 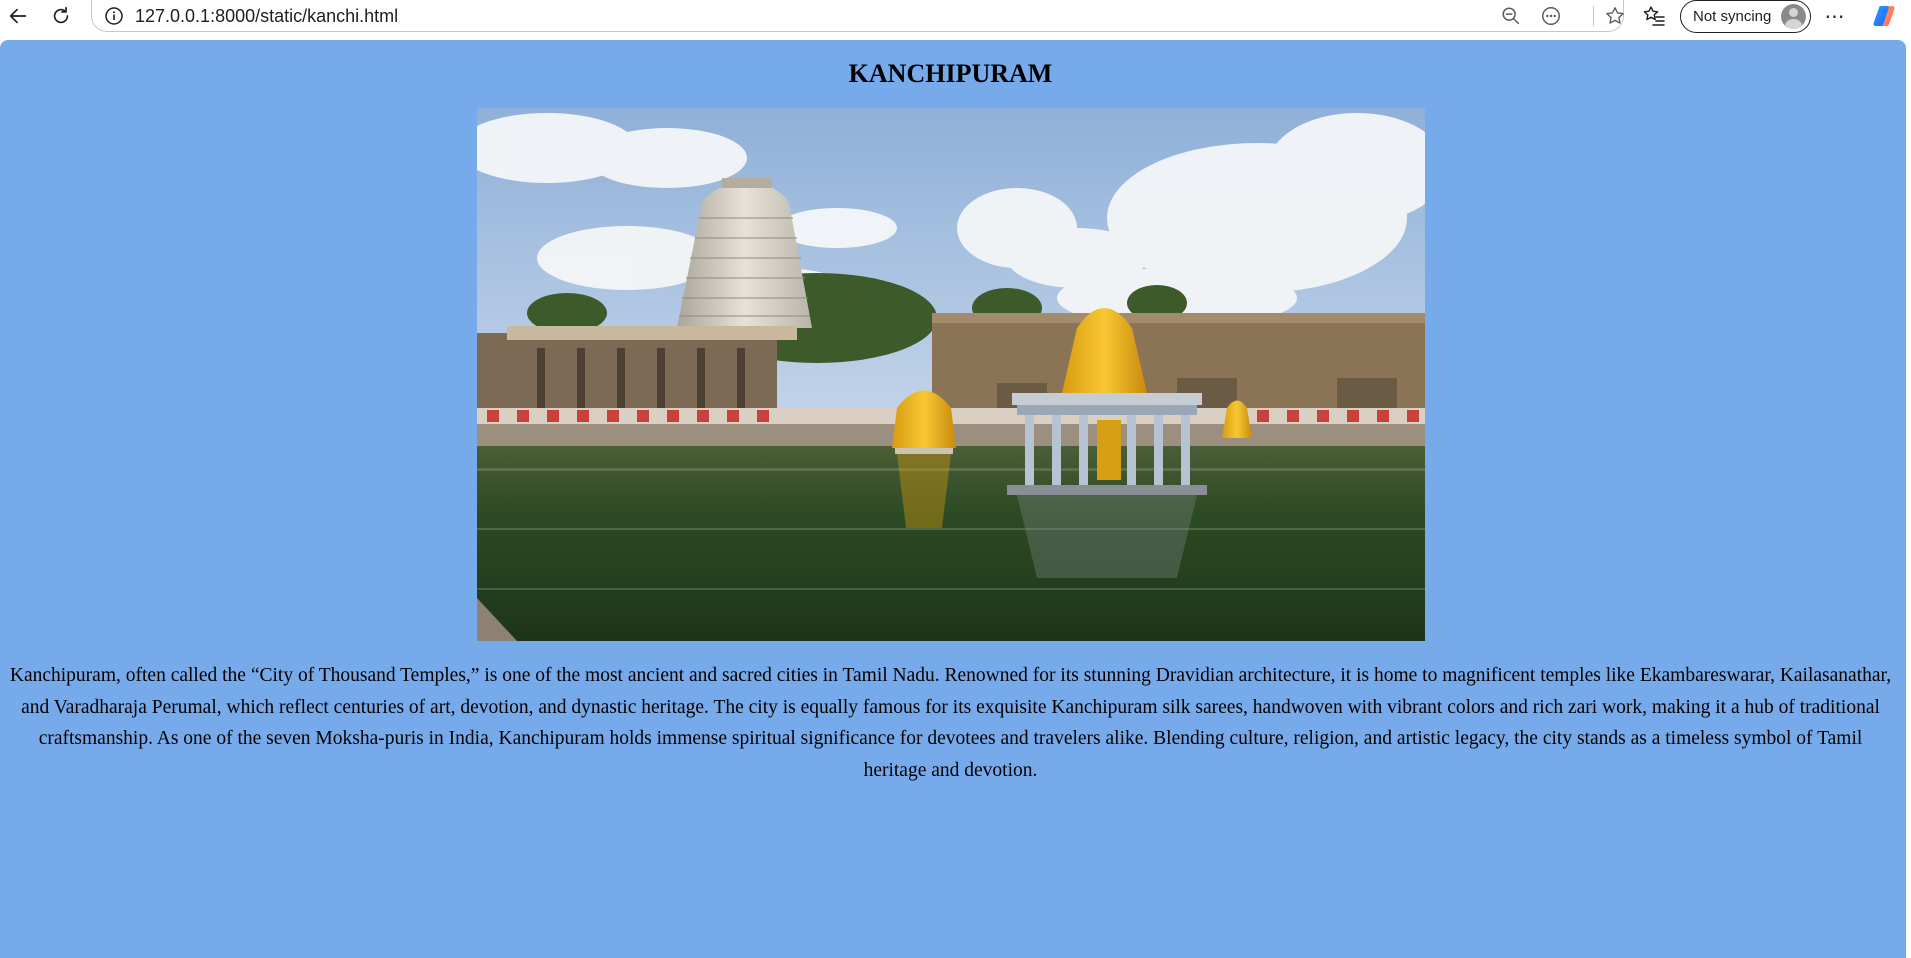 I want to click on add-favorite-button, so click(x=1615, y=16).